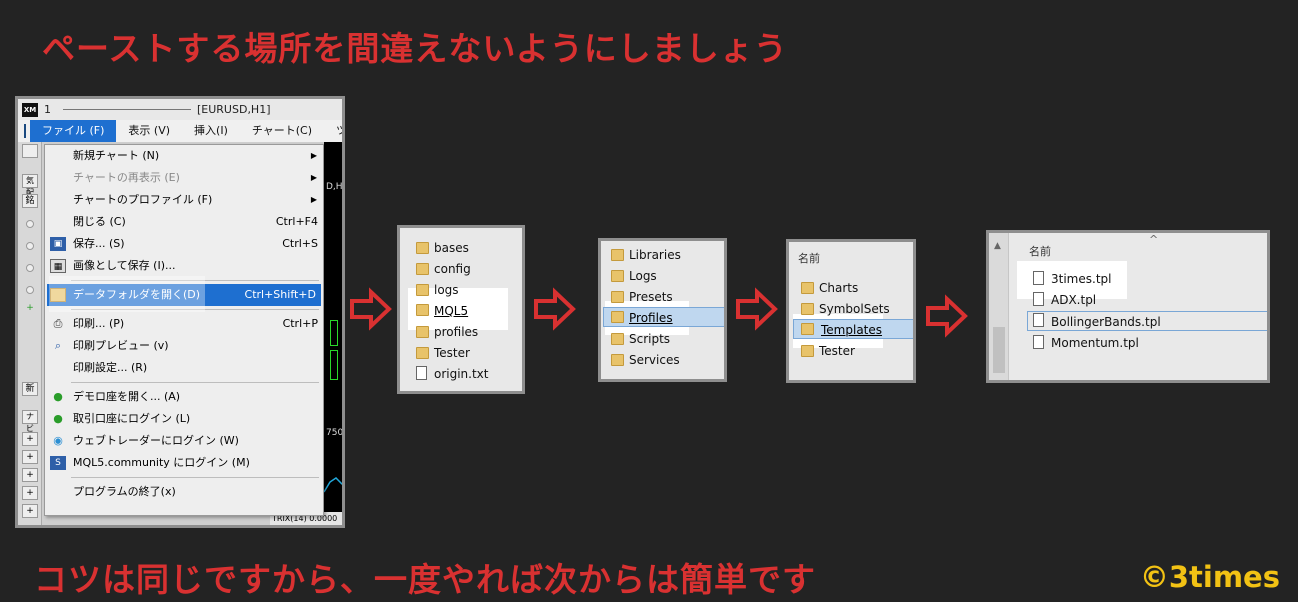 This screenshot has width=1298, height=602. I want to click on menu-separator, so click(195, 309).